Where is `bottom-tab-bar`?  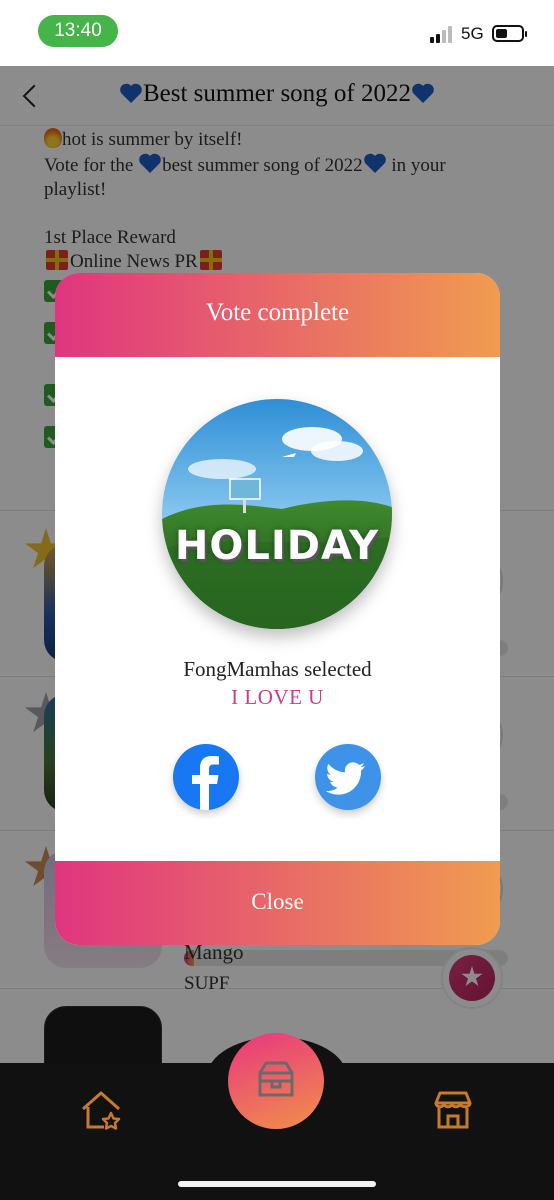 bottom-tab-bar is located at coordinates (277, 1116).